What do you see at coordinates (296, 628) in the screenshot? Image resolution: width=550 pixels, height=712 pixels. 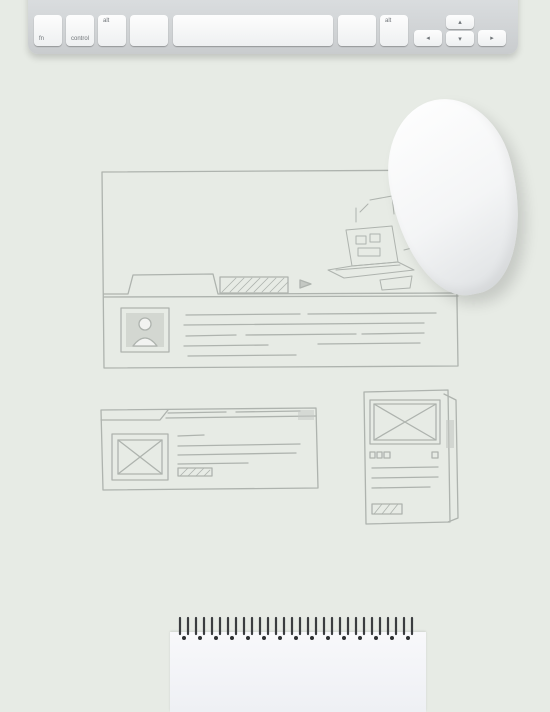 I see `notebook-spiral-rings` at bounding box center [296, 628].